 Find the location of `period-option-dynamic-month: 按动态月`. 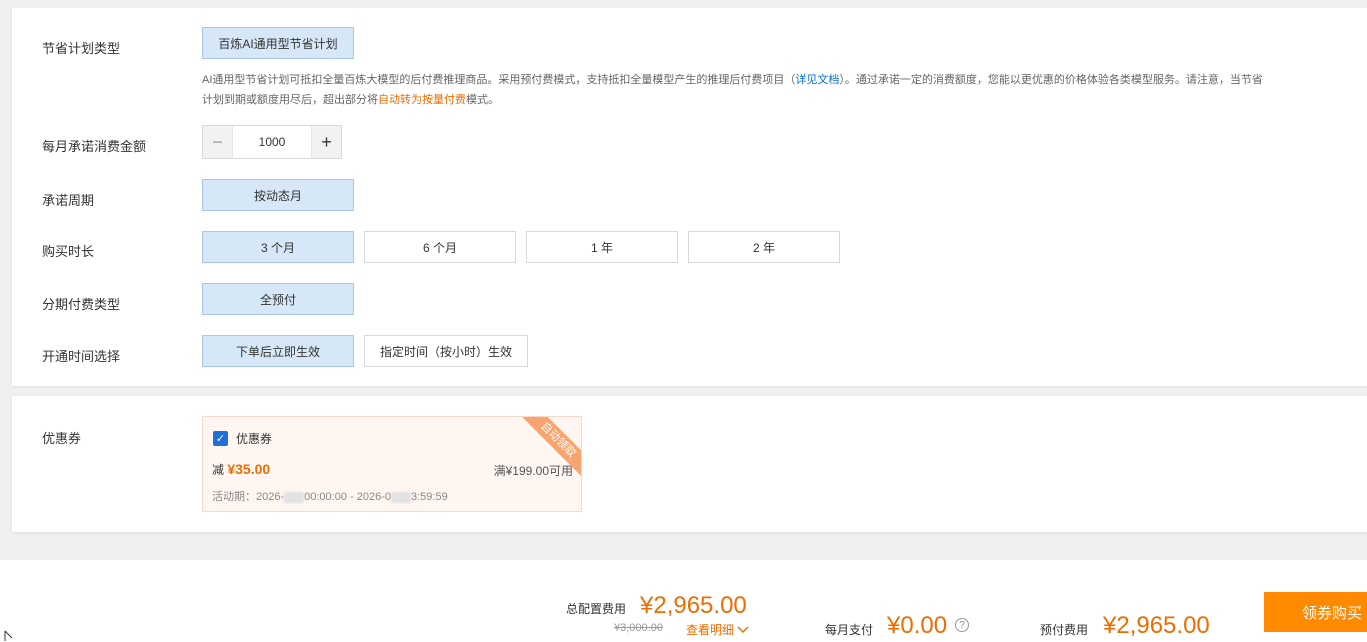

period-option-dynamic-month: 按动态月 is located at coordinates (278, 195).